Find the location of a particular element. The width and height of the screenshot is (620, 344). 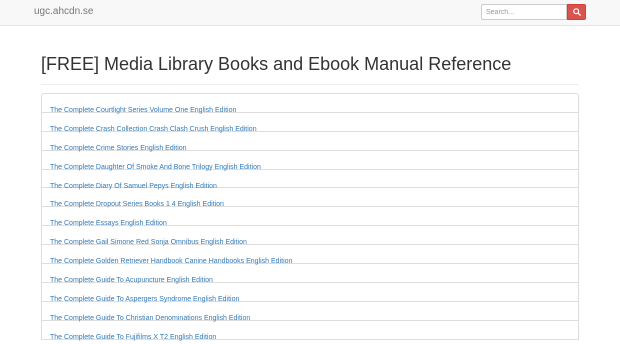

site-brand-link: ugc.ahcdn.se is located at coordinates (64, 11).